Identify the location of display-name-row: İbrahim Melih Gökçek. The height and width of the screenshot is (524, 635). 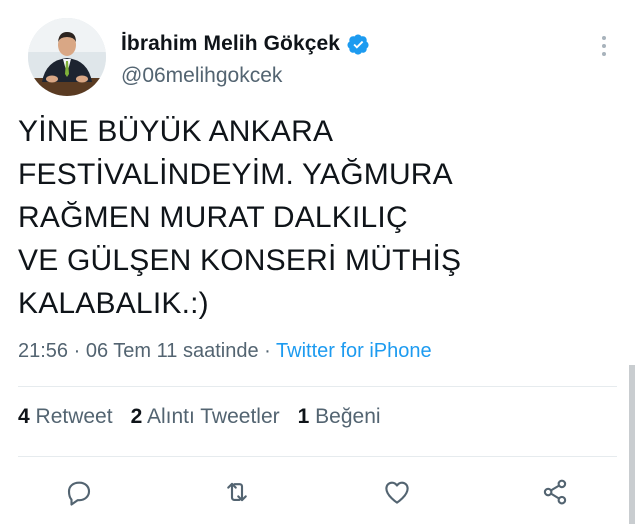
(245, 44).